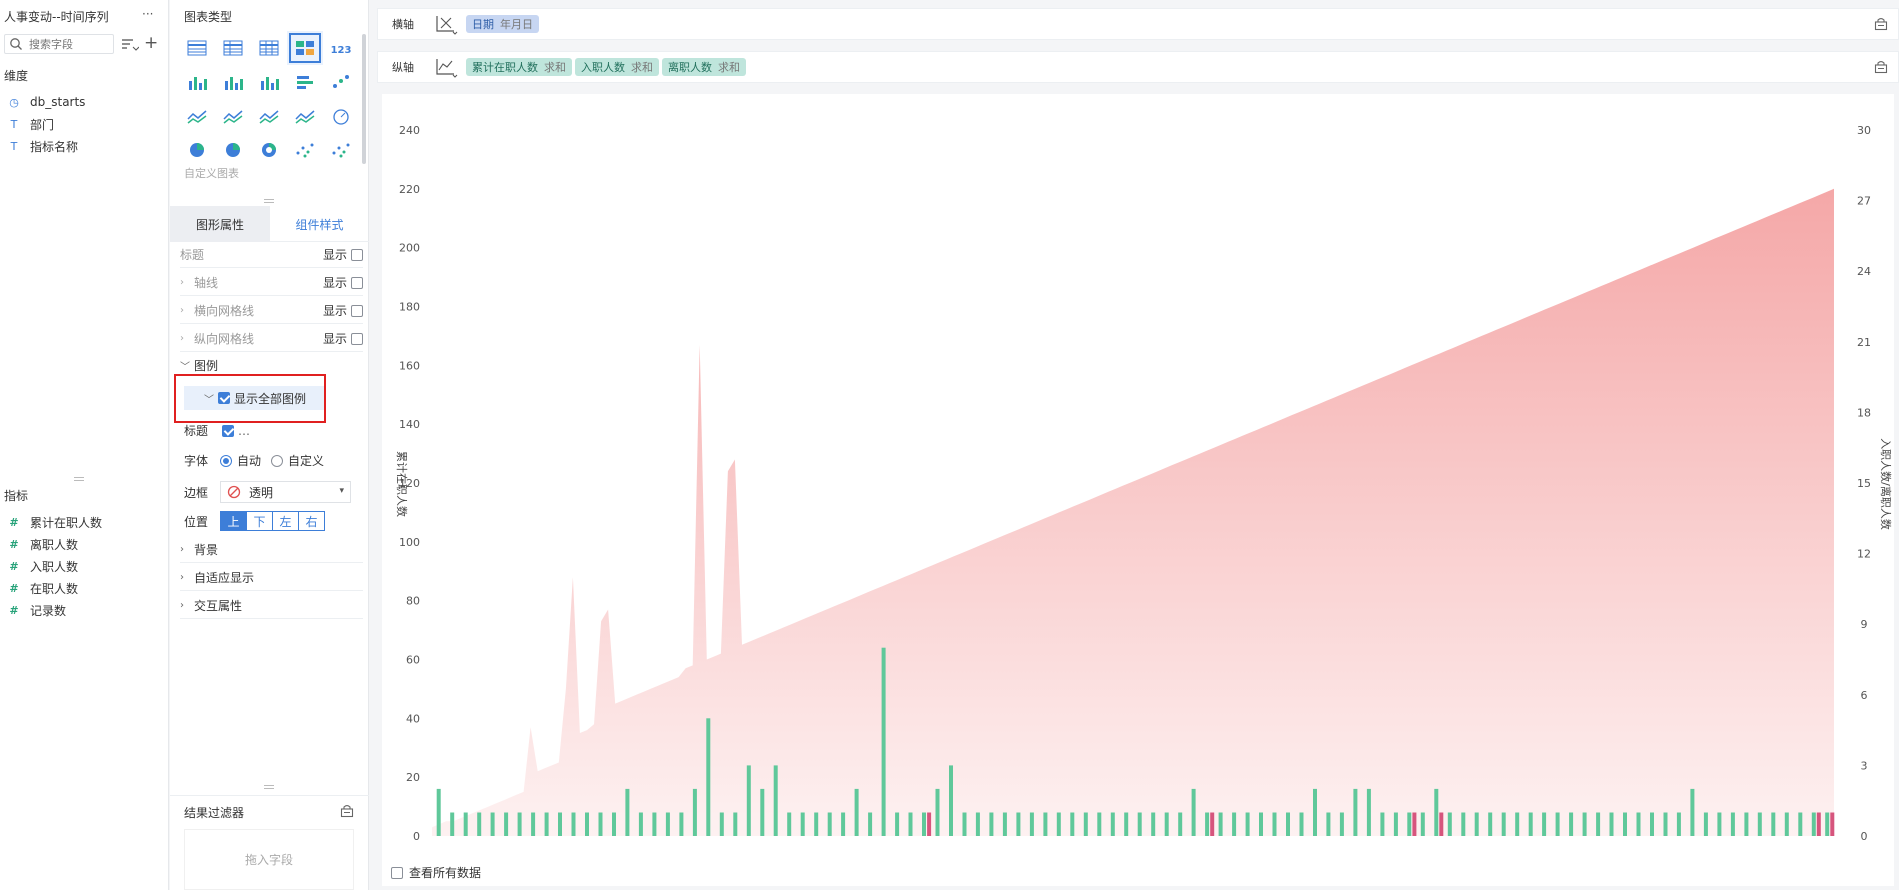 The width and height of the screenshot is (1899, 890). What do you see at coordinates (409, 542) in the screenshot?
I see `y-left-tick-label: 100` at bounding box center [409, 542].